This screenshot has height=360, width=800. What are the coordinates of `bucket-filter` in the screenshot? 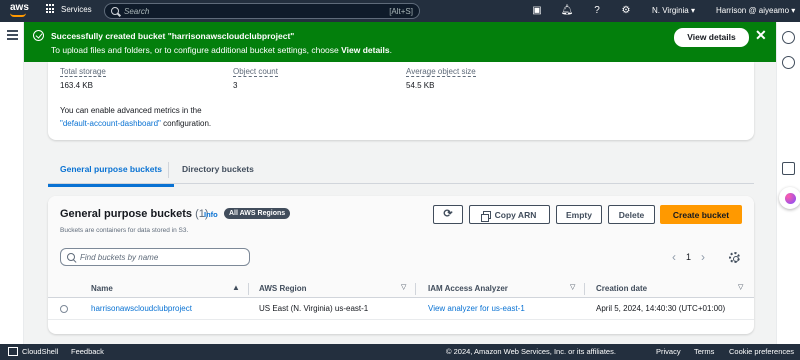 It's located at (155, 257).